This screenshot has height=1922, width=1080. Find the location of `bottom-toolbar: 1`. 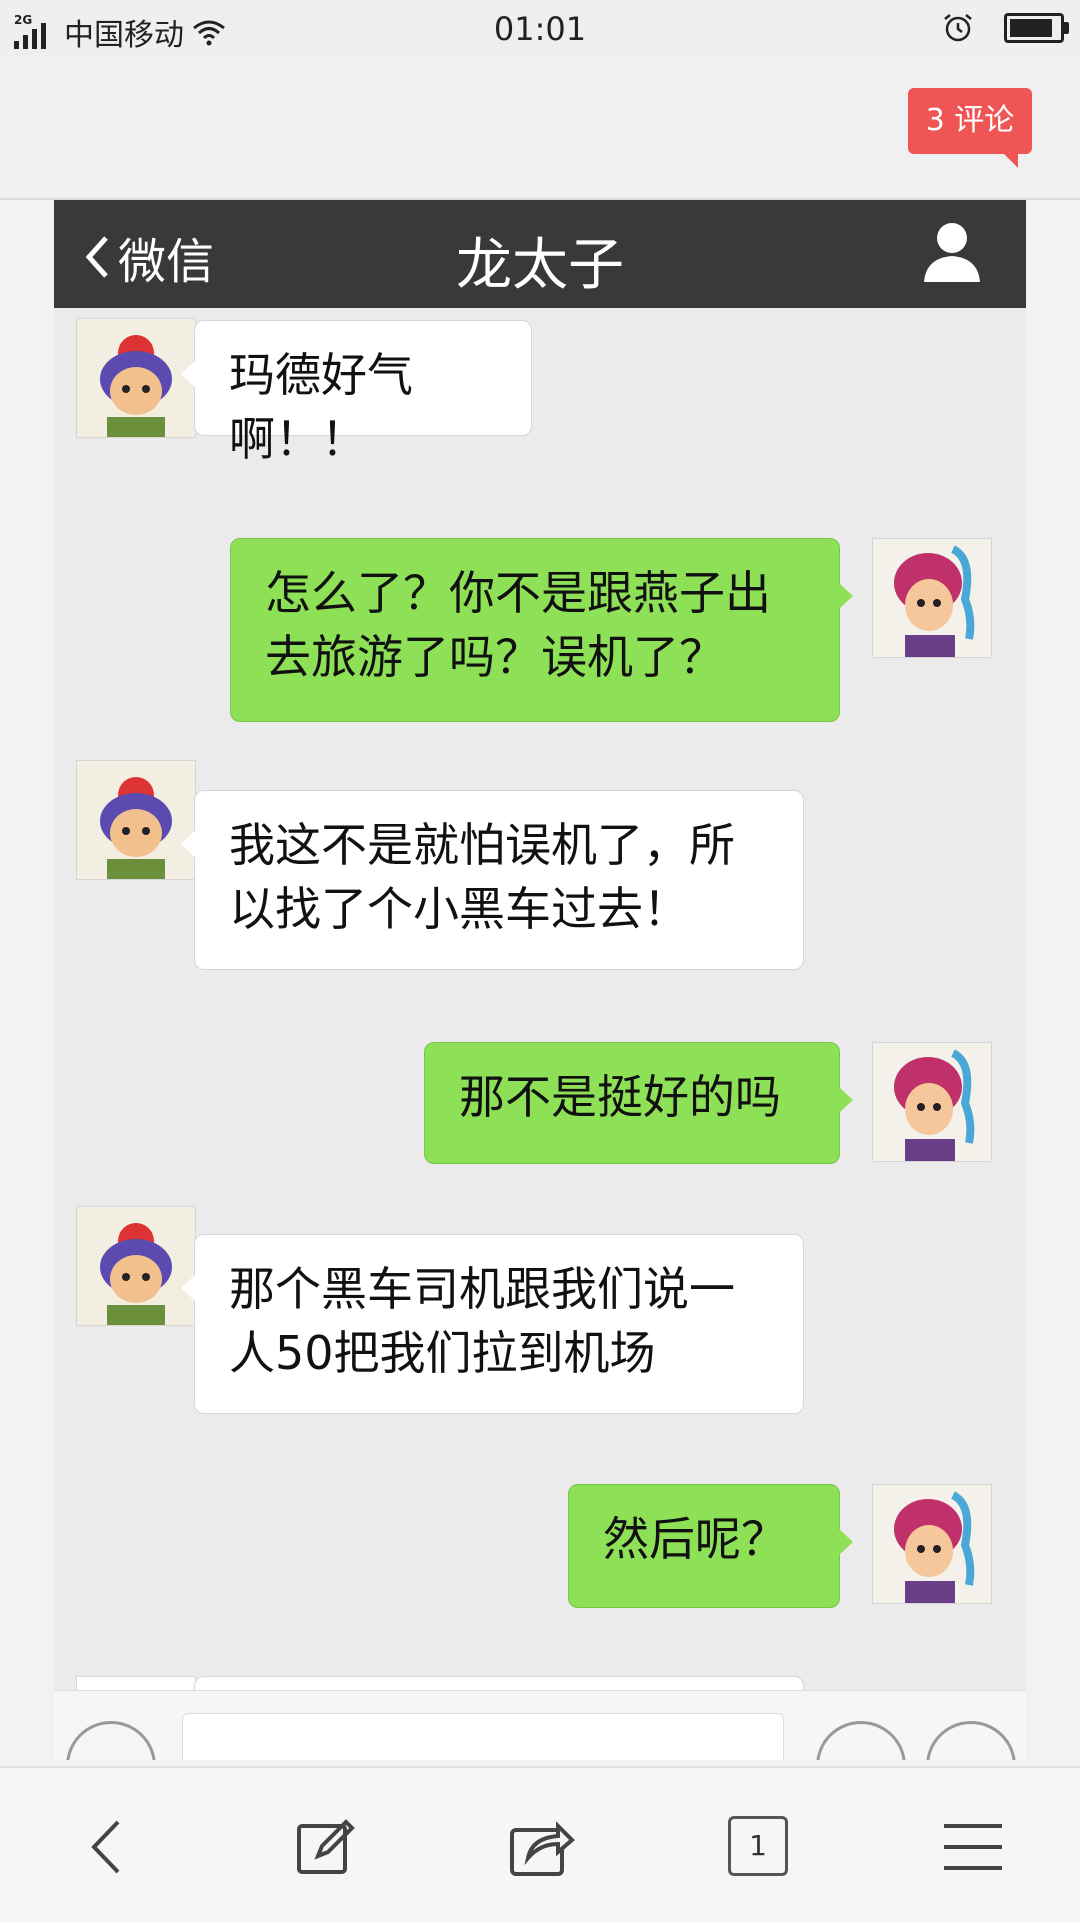

bottom-toolbar: 1 is located at coordinates (540, 1844).